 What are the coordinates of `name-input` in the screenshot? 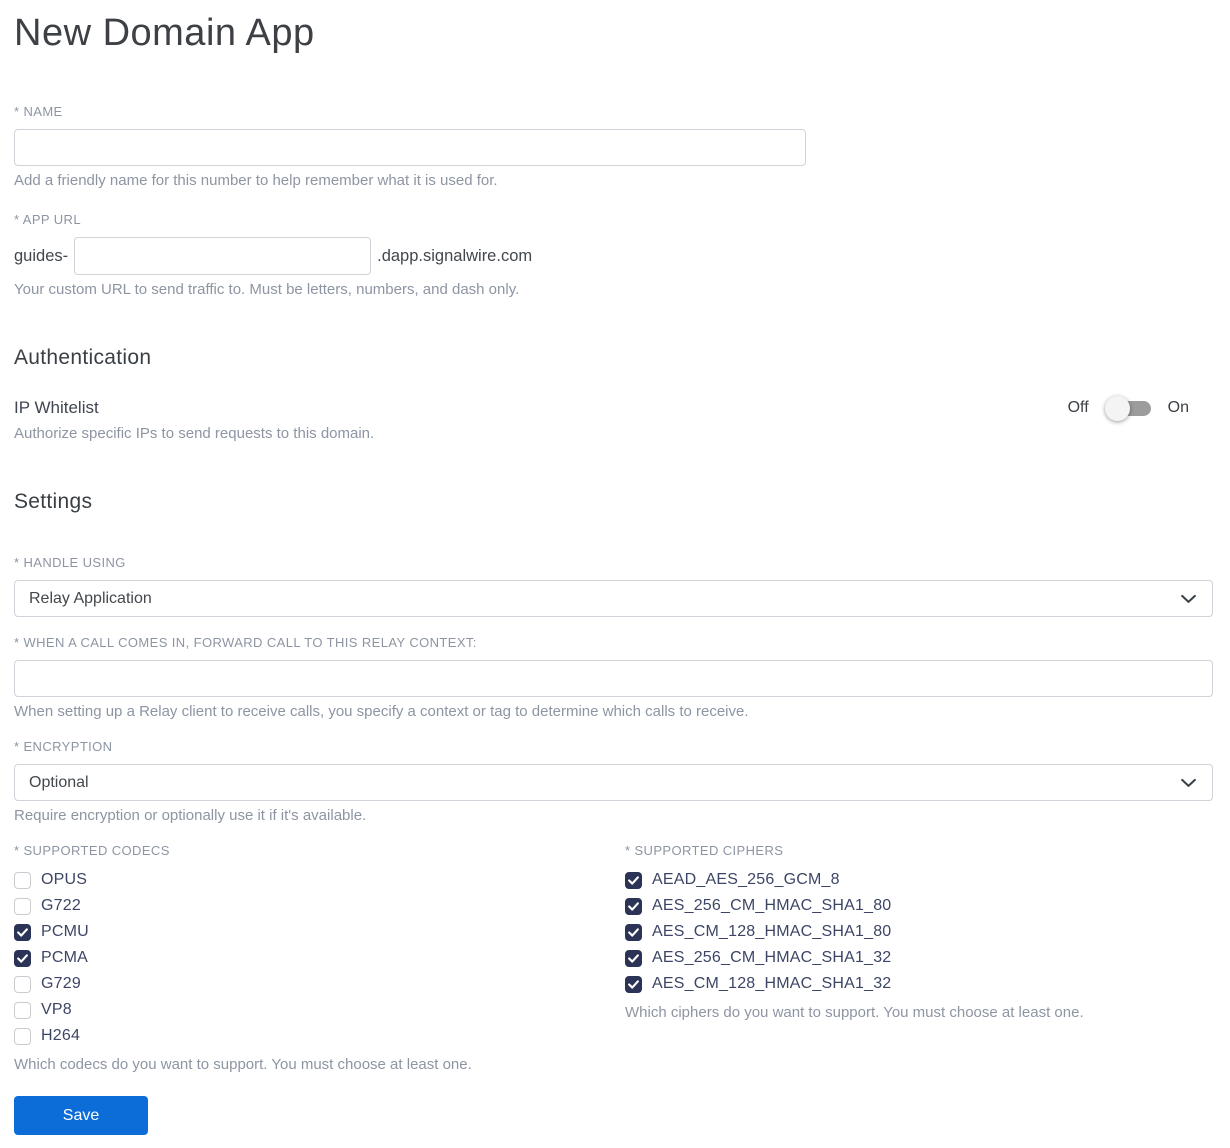 It's located at (410, 147).